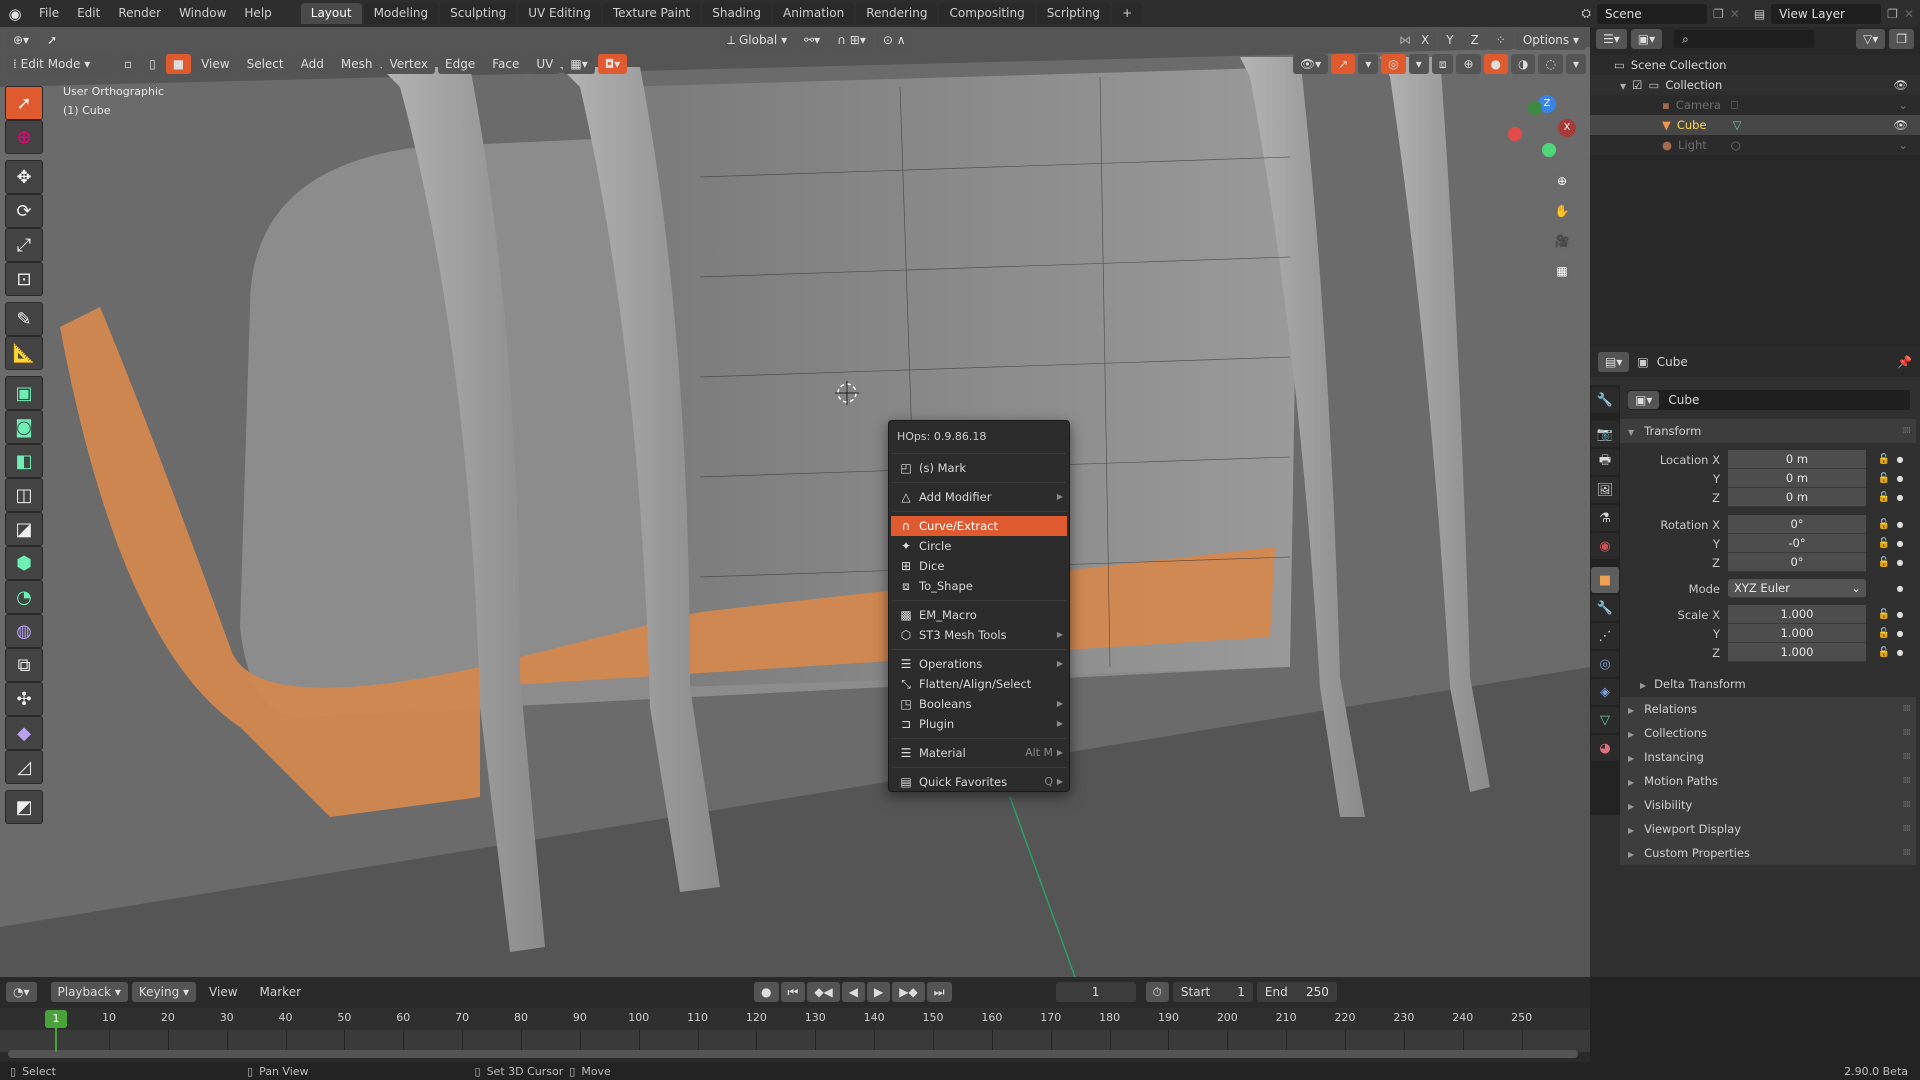  Describe the element at coordinates (1605, 490) in the screenshot. I see `tab-view-layer: 🖼` at that location.